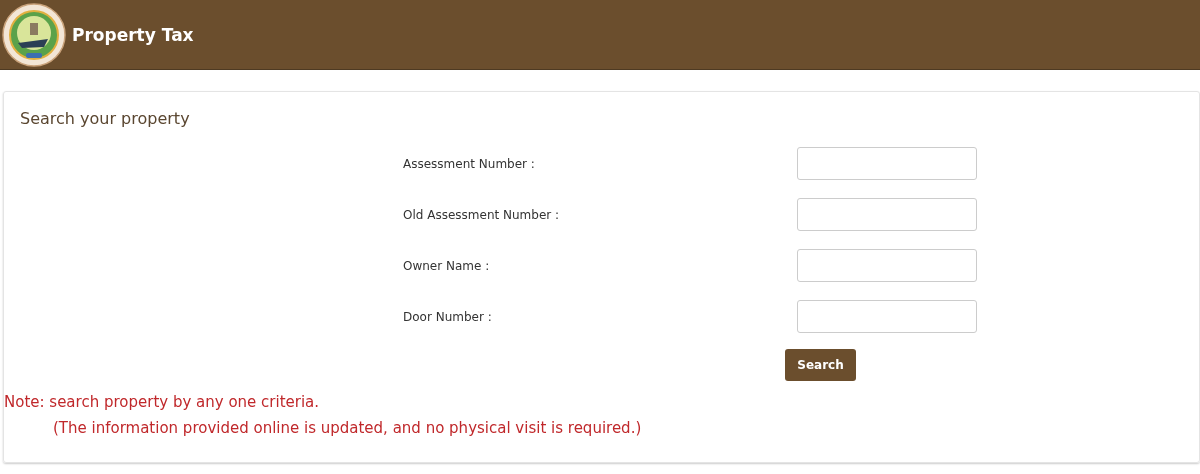 This screenshot has width=1200, height=474. I want to click on field-label: Old Assessment Number :, so click(482, 214).